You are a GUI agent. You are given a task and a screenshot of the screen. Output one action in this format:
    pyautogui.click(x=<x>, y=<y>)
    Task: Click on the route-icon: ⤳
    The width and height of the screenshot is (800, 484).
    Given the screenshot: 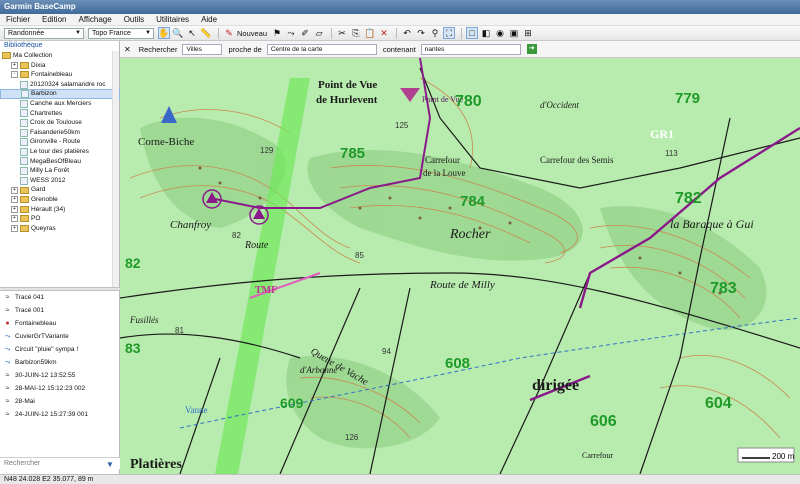 What is the action you would take?
    pyautogui.click(x=7, y=336)
    